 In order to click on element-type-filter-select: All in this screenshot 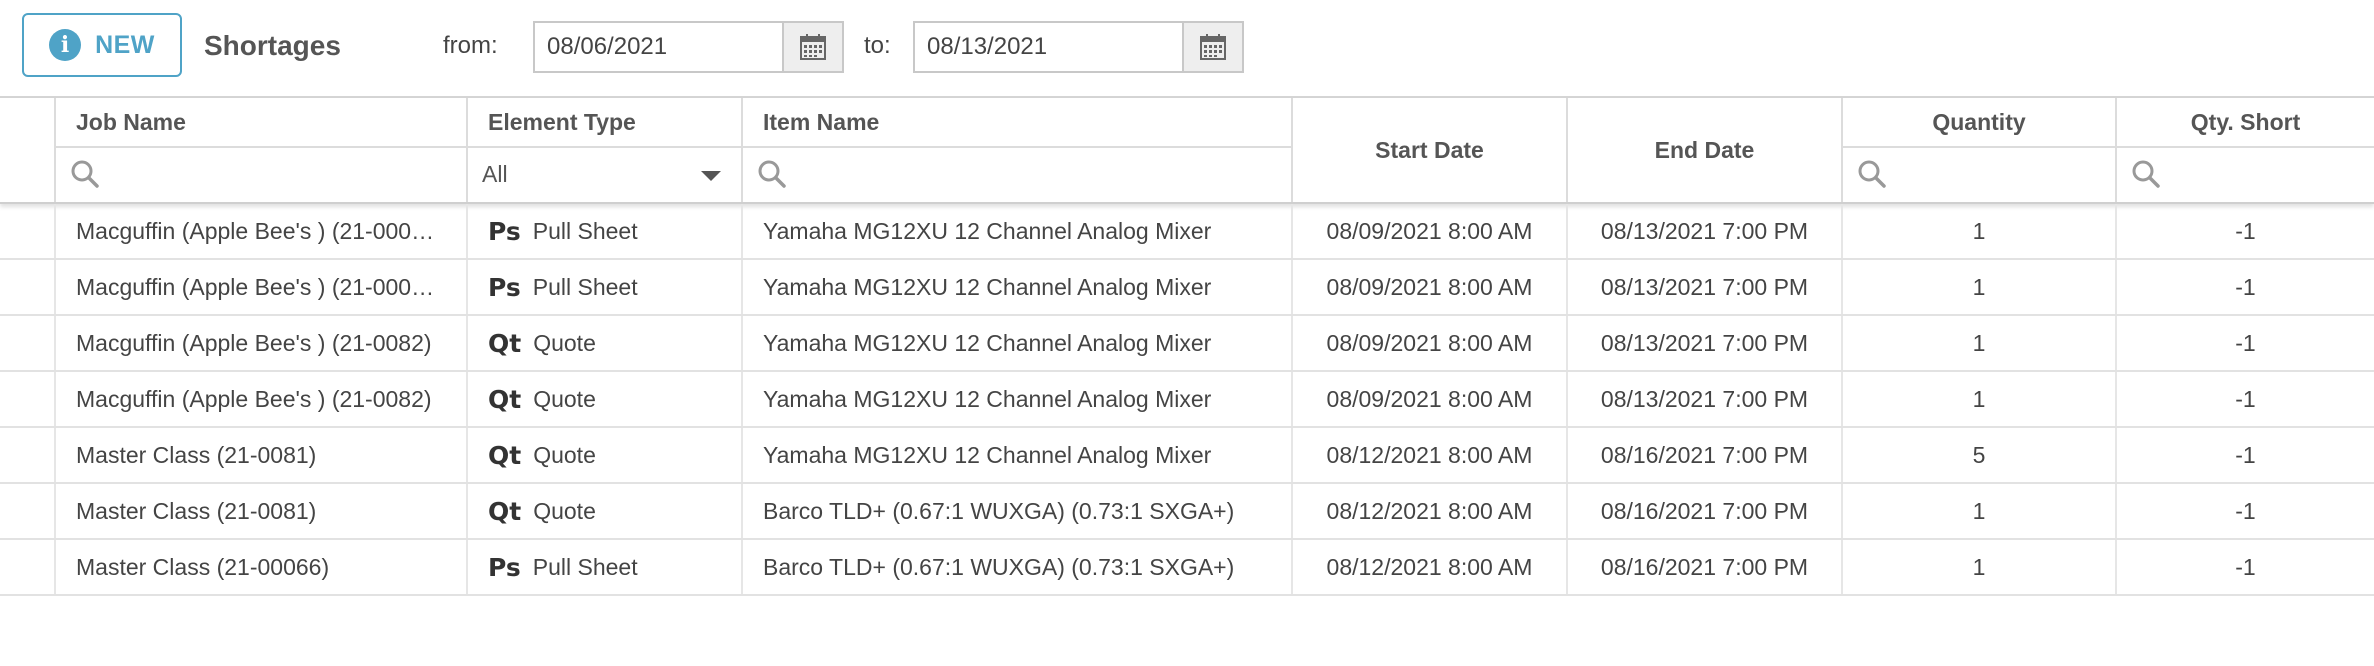, I will do `click(604, 174)`.